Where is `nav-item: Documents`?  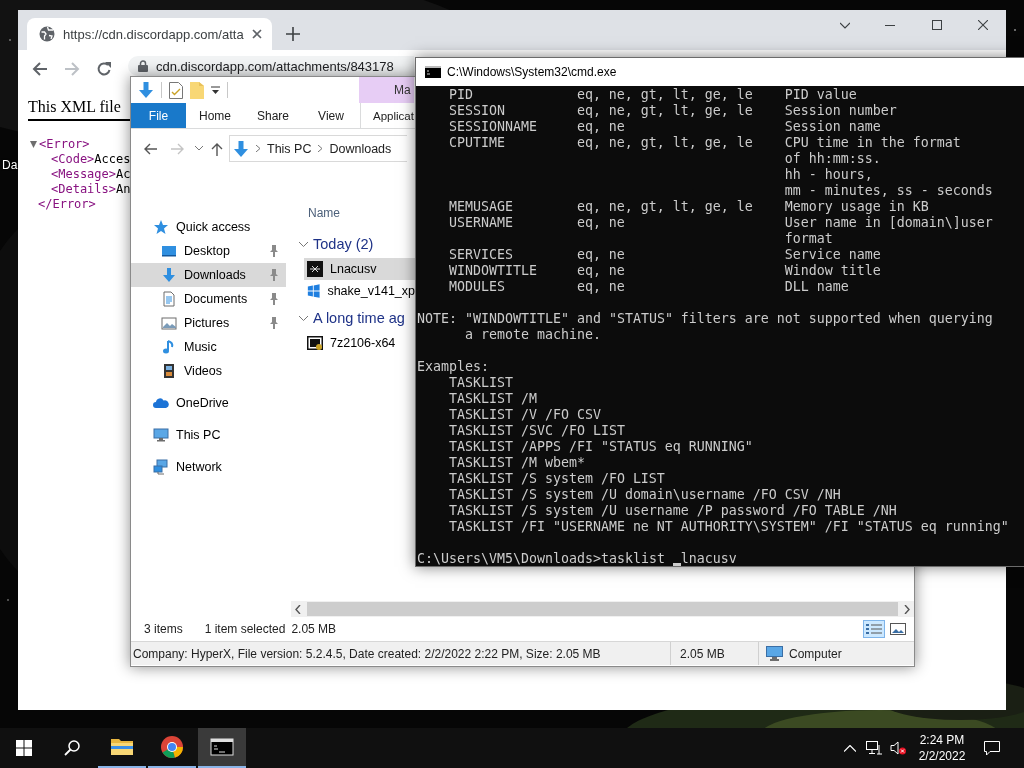
nav-item: Documents is located at coordinates (208, 299).